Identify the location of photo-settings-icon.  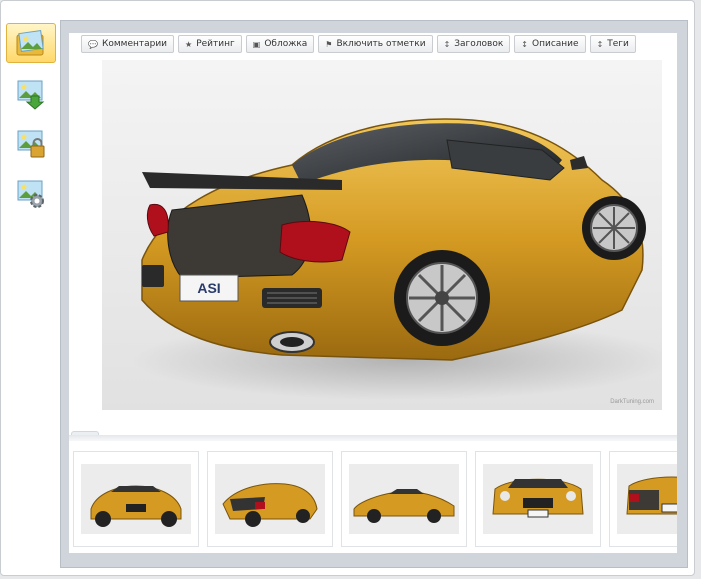
(30, 194).